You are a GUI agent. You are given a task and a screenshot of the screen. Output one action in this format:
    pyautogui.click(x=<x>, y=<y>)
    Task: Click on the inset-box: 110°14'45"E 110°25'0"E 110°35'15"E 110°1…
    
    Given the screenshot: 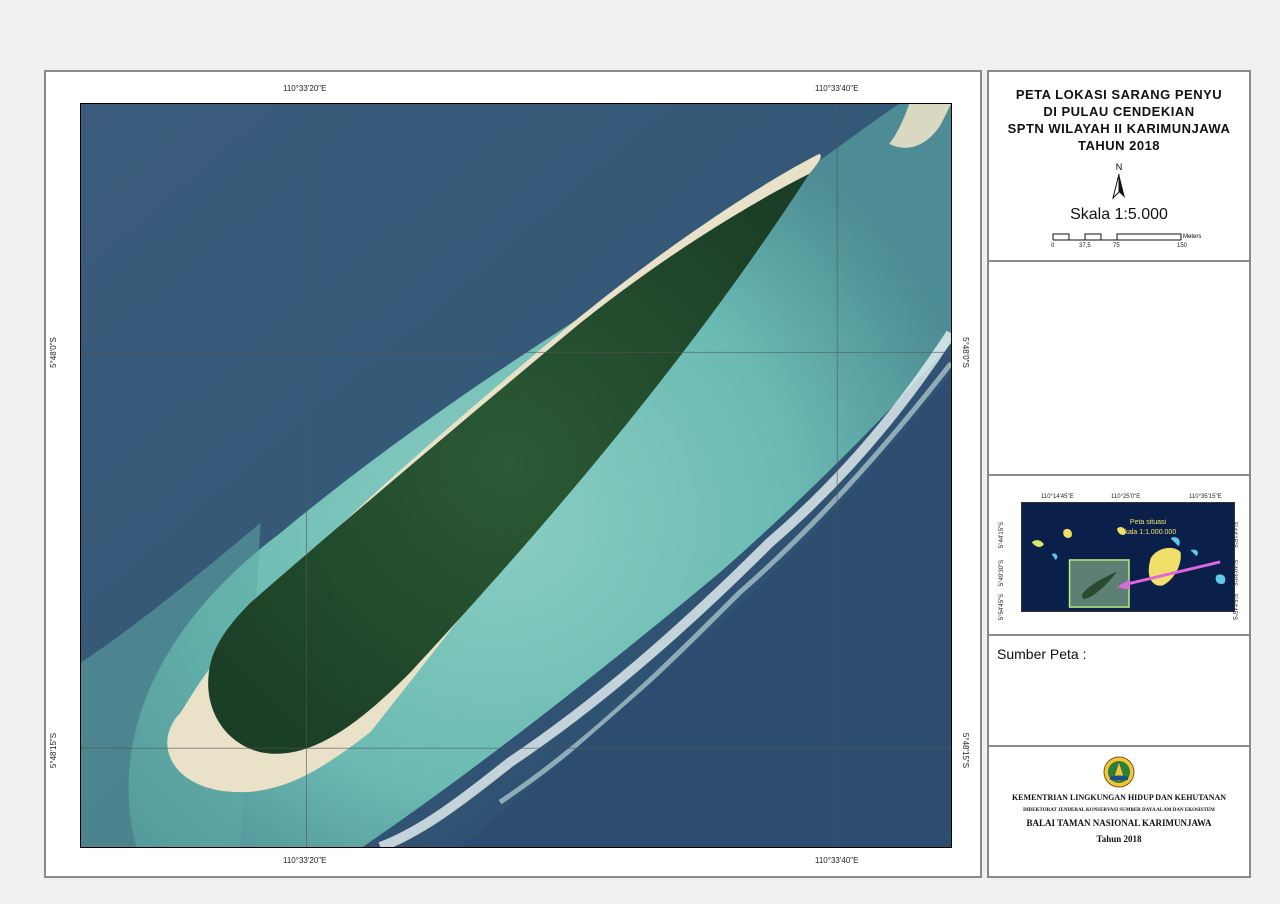 What is the action you would take?
    pyautogui.click(x=1118, y=556)
    